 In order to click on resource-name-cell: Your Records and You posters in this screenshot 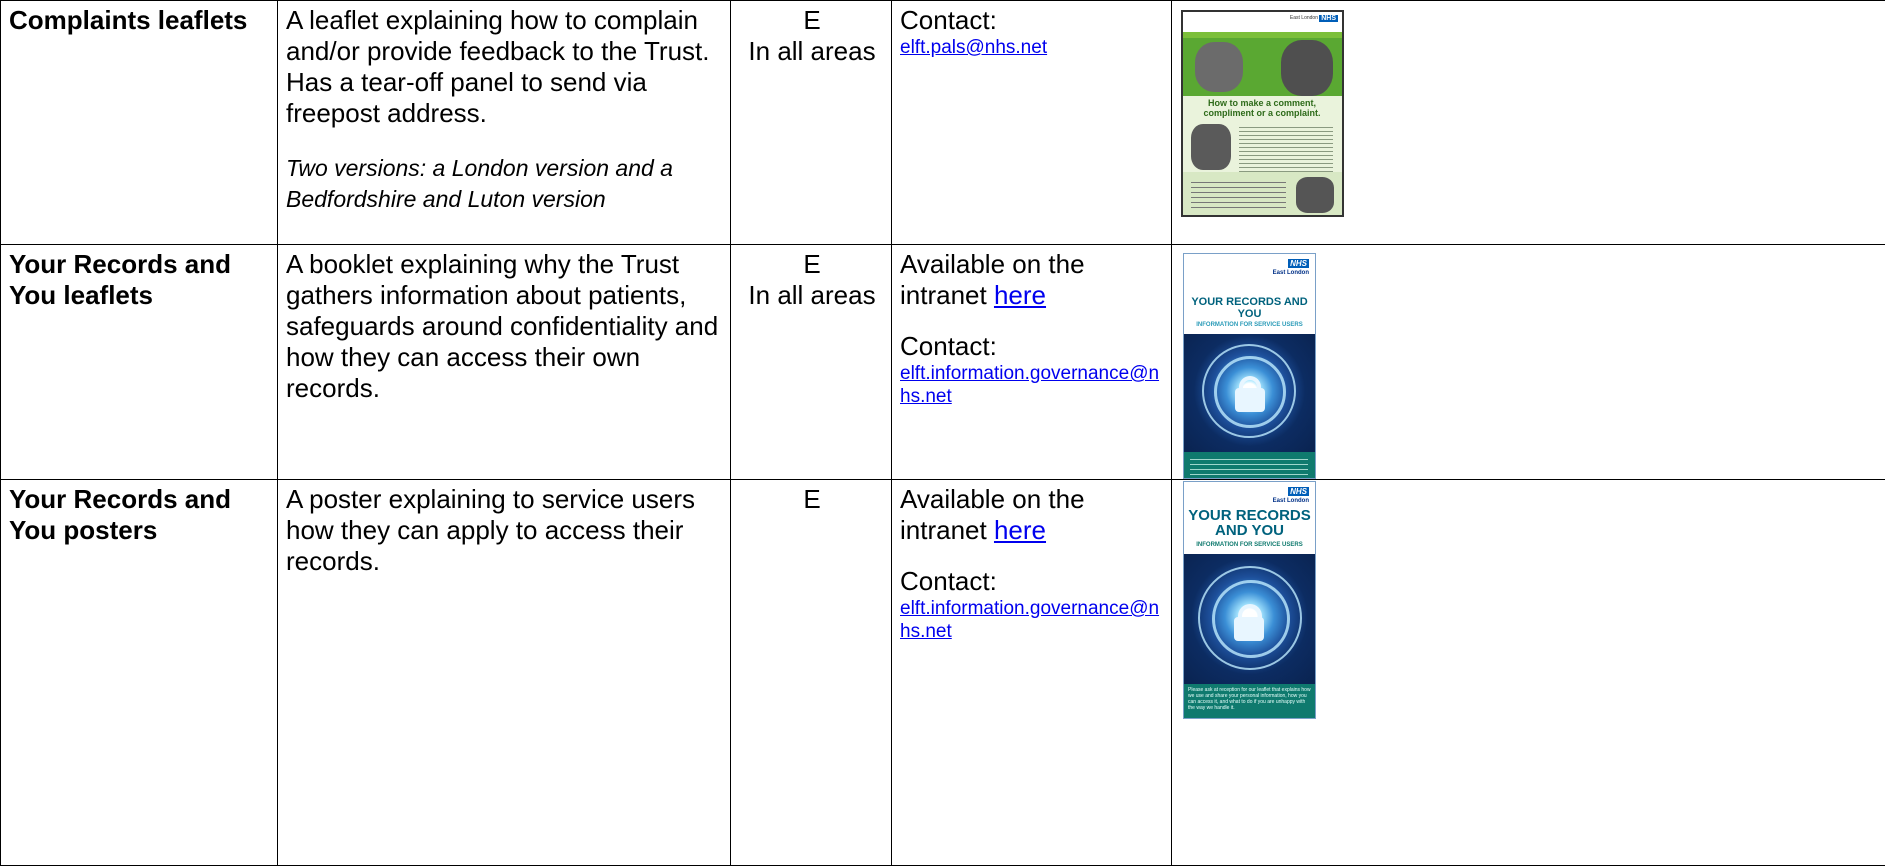, I will do `click(139, 673)`.